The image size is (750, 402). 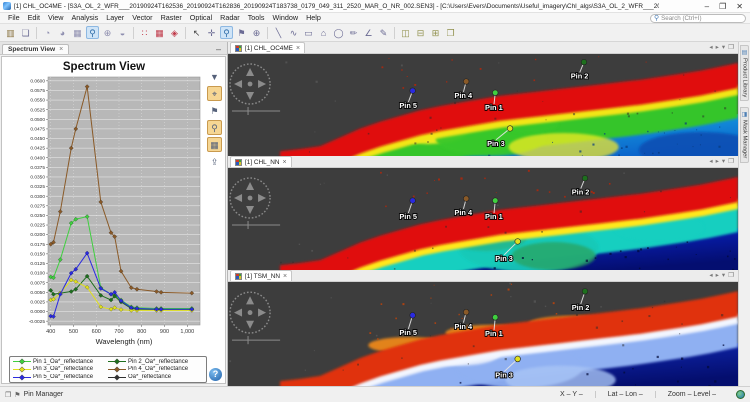 What do you see at coordinates (408, 216) in the screenshot?
I see `svg-text: Pin 5` at bounding box center [408, 216].